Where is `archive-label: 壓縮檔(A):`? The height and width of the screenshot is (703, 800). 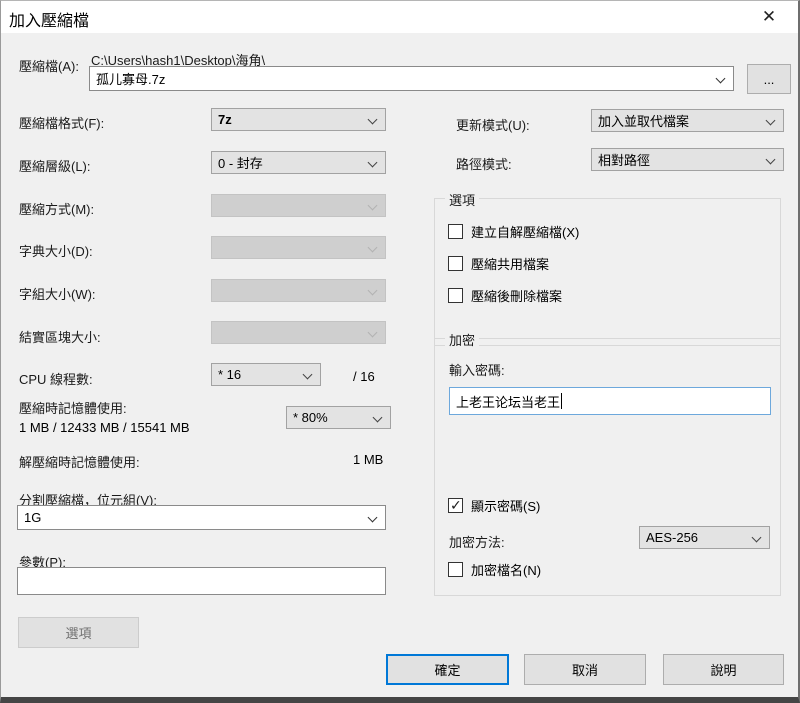
archive-label: 壓縮檔(A): is located at coordinates (49, 66).